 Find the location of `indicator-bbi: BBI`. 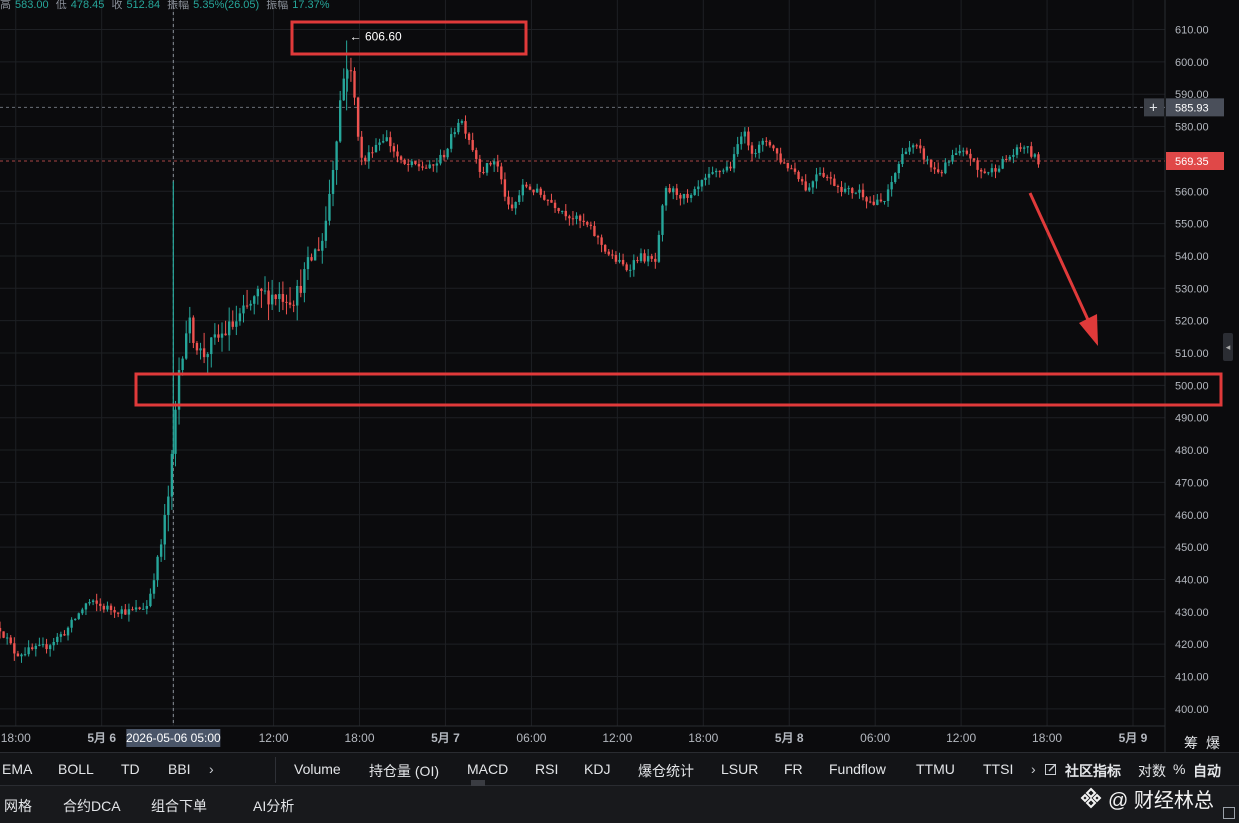

indicator-bbi: BBI is located at coordinates (179, 769).